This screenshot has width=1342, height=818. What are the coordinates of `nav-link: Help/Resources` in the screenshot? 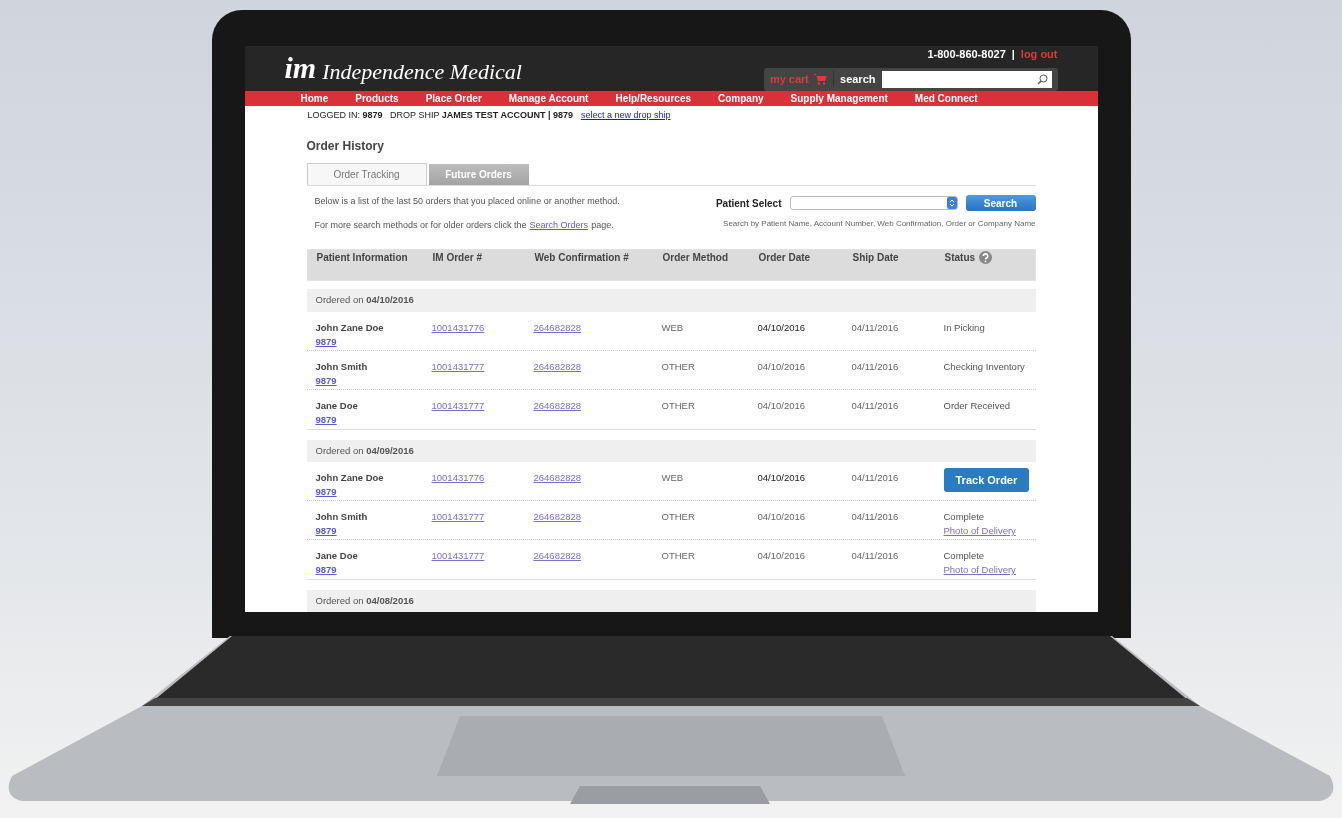 It's located at (653, 98).